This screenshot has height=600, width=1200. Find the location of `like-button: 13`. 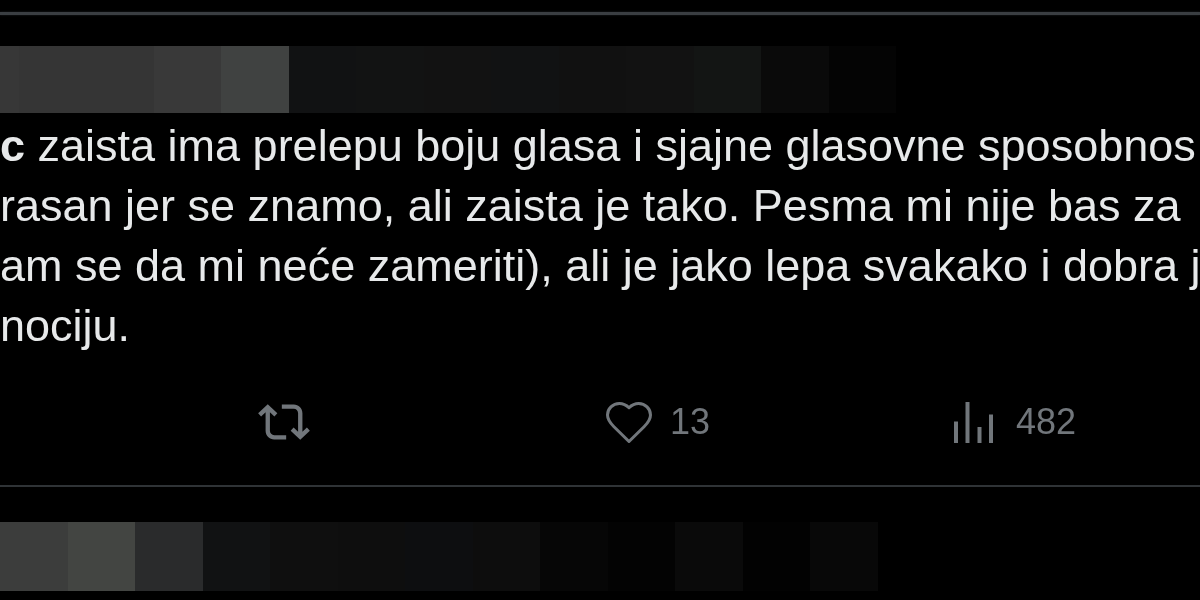

like-button: 13 is located at coordinates (658, 422).